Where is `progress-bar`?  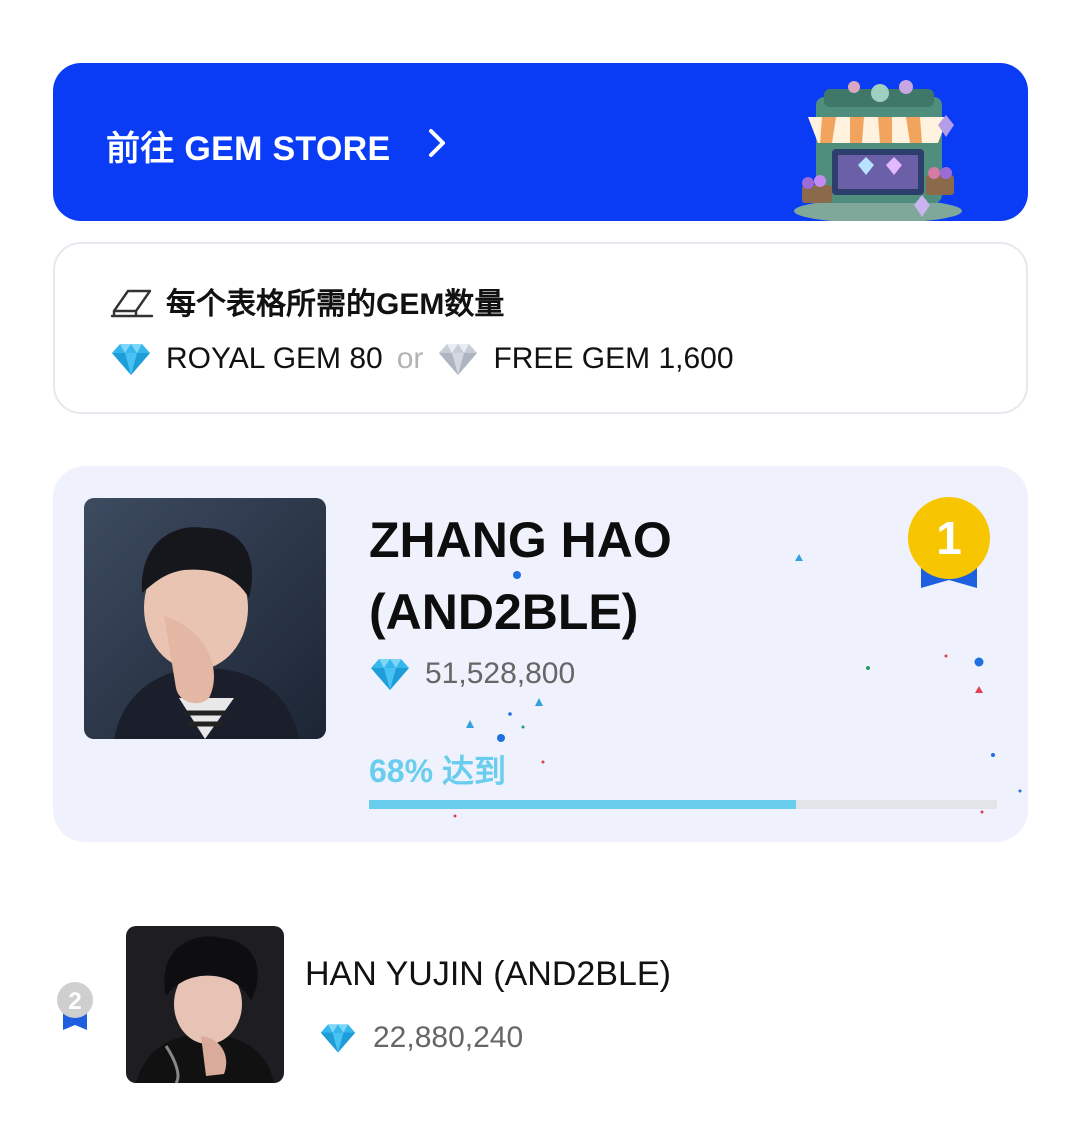 progress-bar is located at coordinates (683, 804).